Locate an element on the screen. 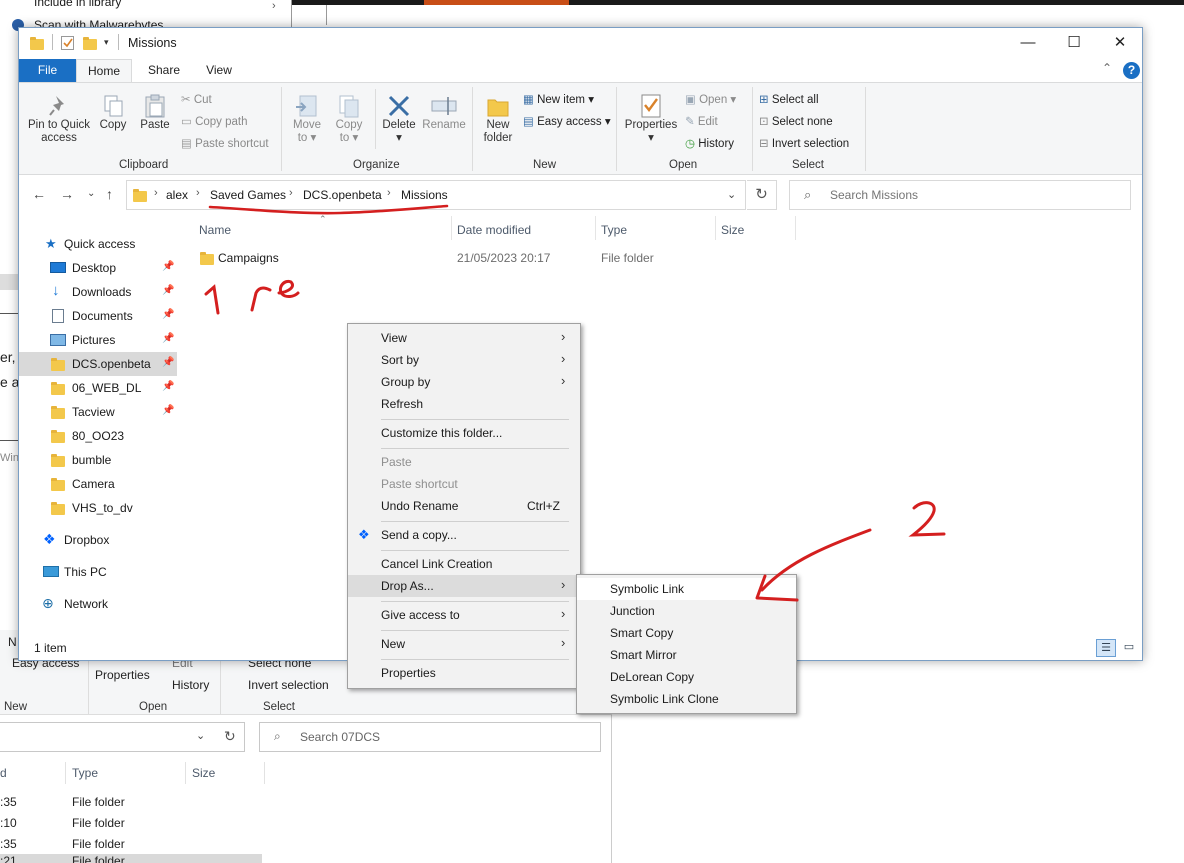 The width and height of the screenshot is (1184, 863). nav-item-bumble: bumble is located at coordinates (98, 460).